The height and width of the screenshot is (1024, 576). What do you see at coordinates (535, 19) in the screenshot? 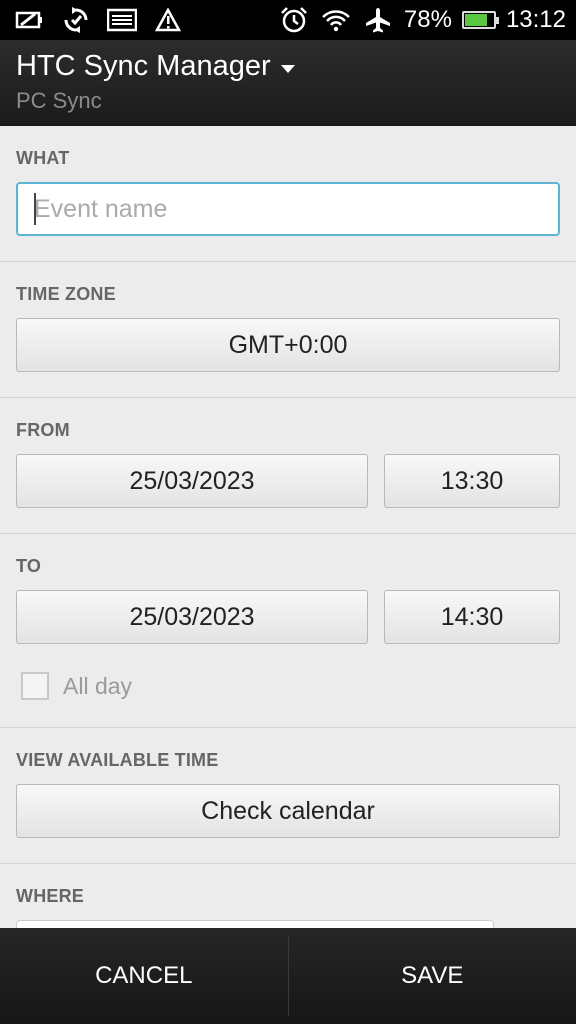
I see `clock: 13:12` at bounding box center [535, 19].